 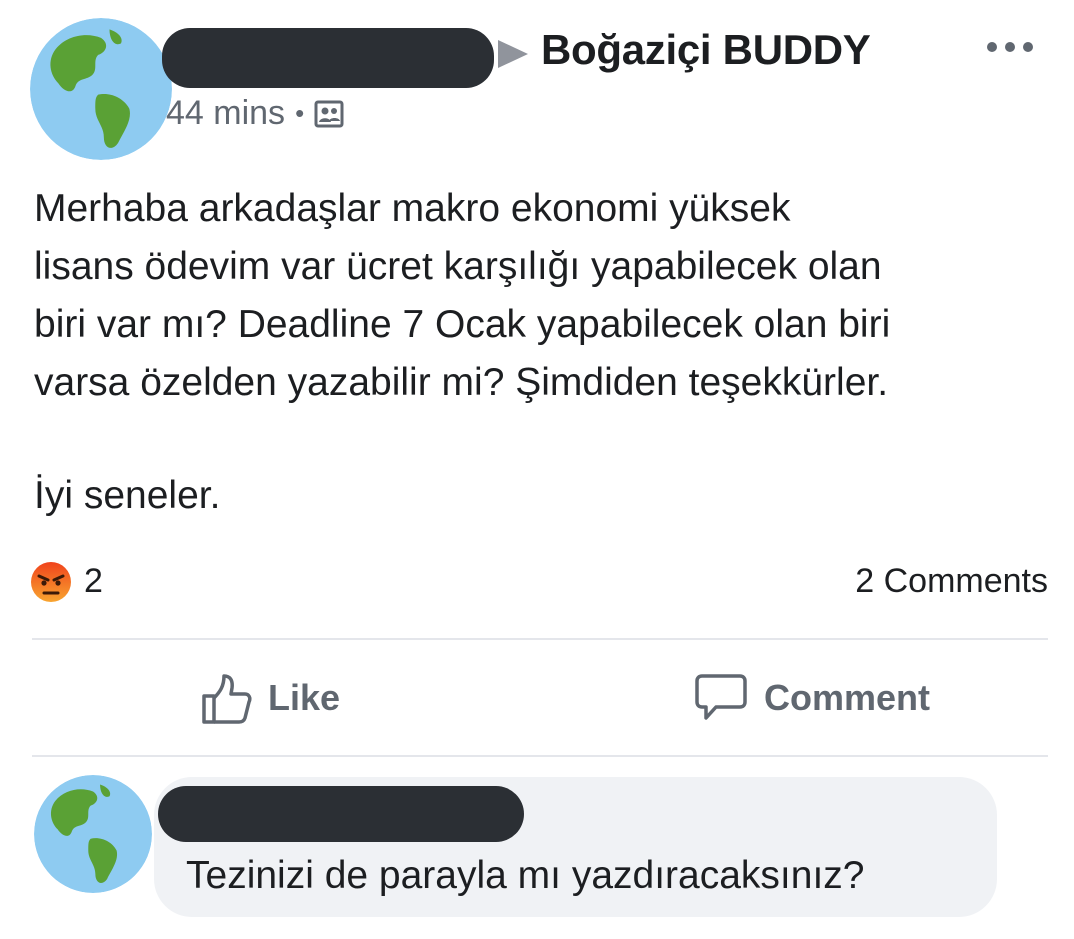 I want to click on triangle-right-icon, so click(x=513, y=54).